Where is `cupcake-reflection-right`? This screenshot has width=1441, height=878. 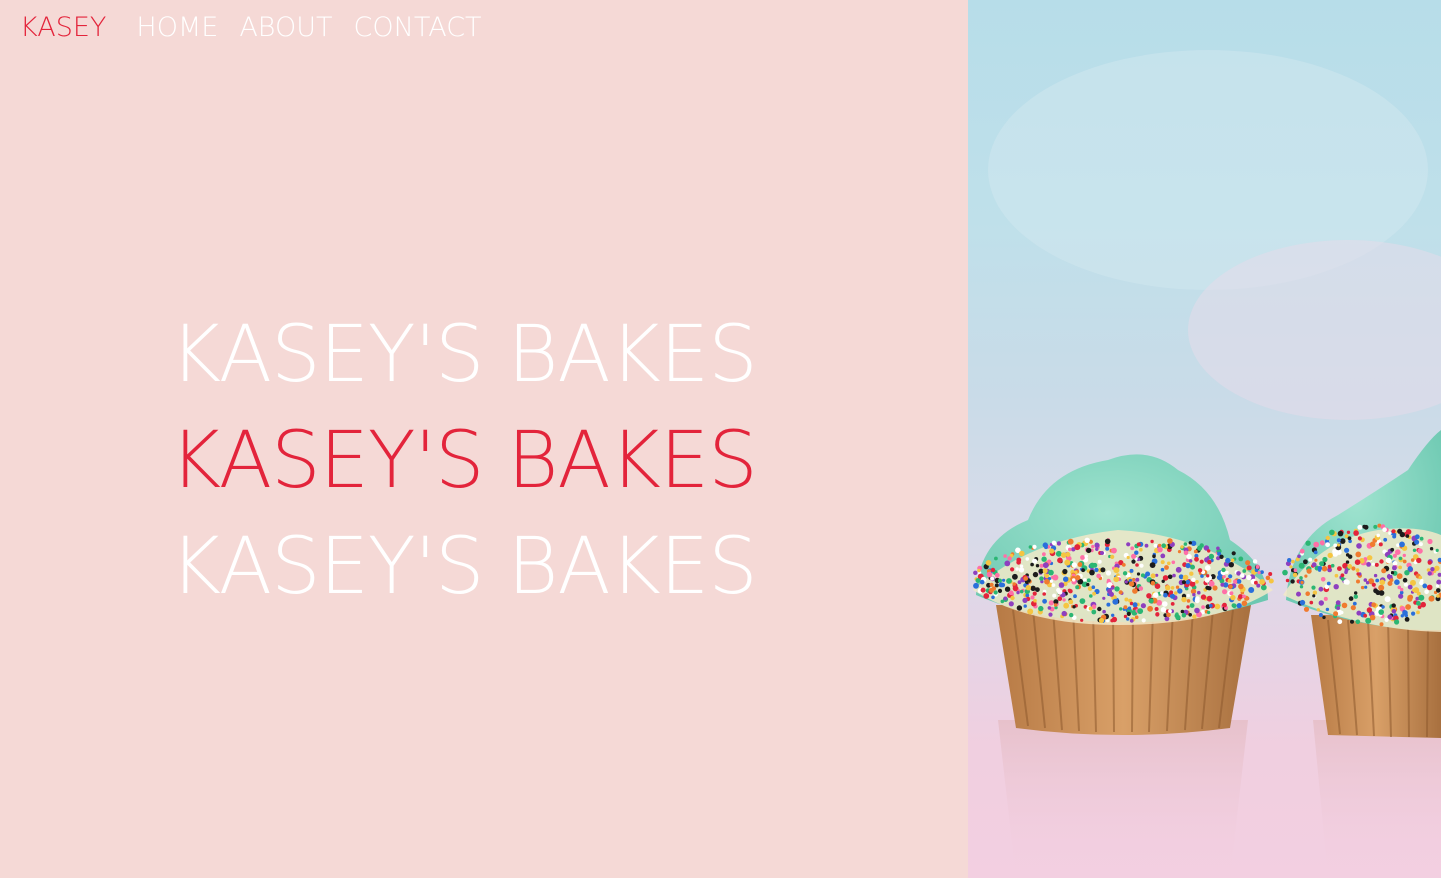
cupcake-reflection-right is located at coordinates (1377, 799).